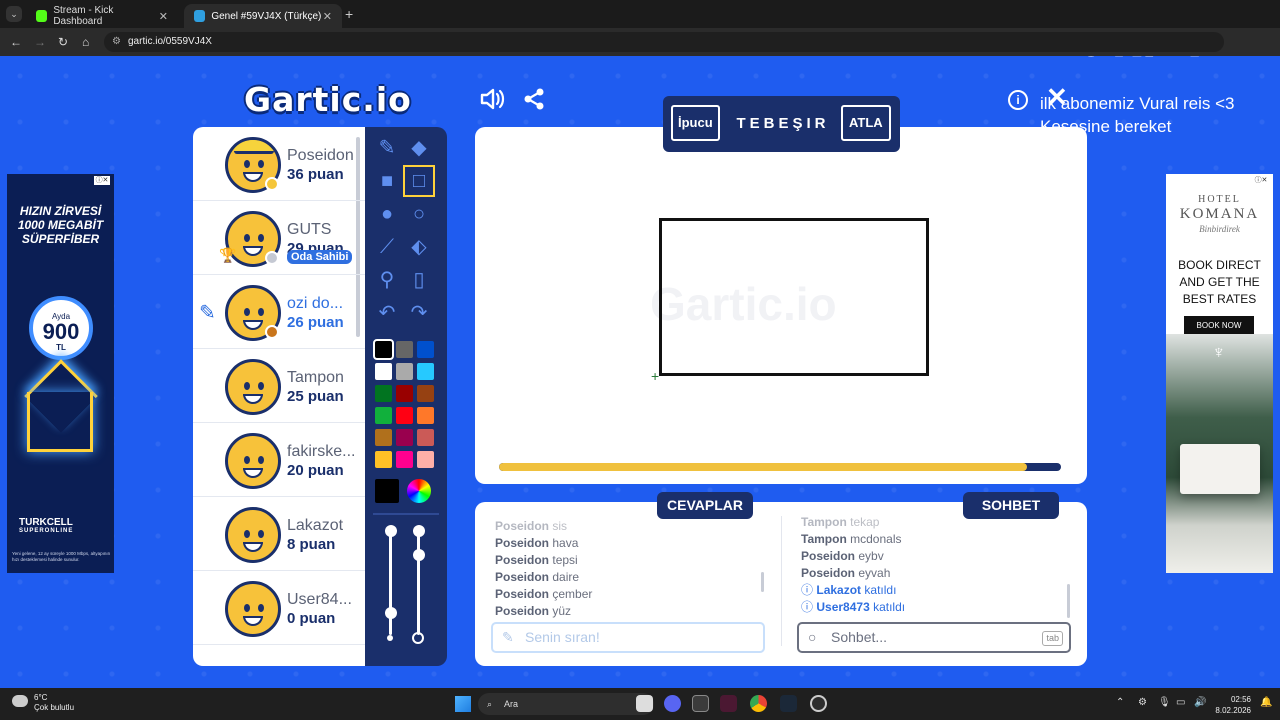 Image resolution: width=1280 pixels, height=720 pixels. I want to click on reload-icon: ↻, so click(63, 42).